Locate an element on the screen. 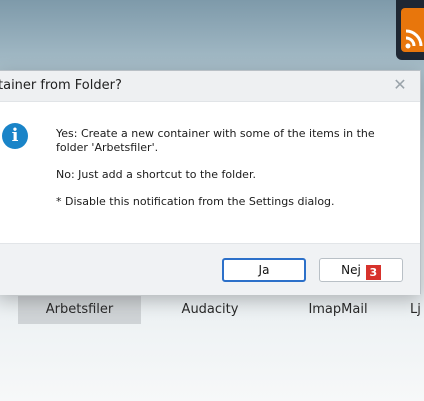 Image resolution: width=424 pixels, height=401 pixels. folder-item-lj: Lj is located at coordinates (417, 310).